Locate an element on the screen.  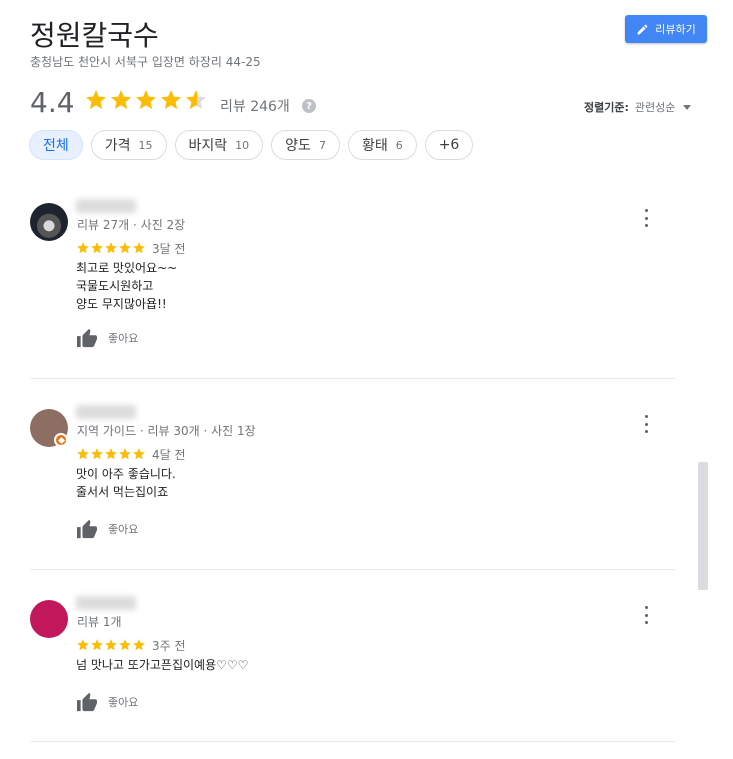
place-title: 정원칼국수 is located at coordinates (94, 35).